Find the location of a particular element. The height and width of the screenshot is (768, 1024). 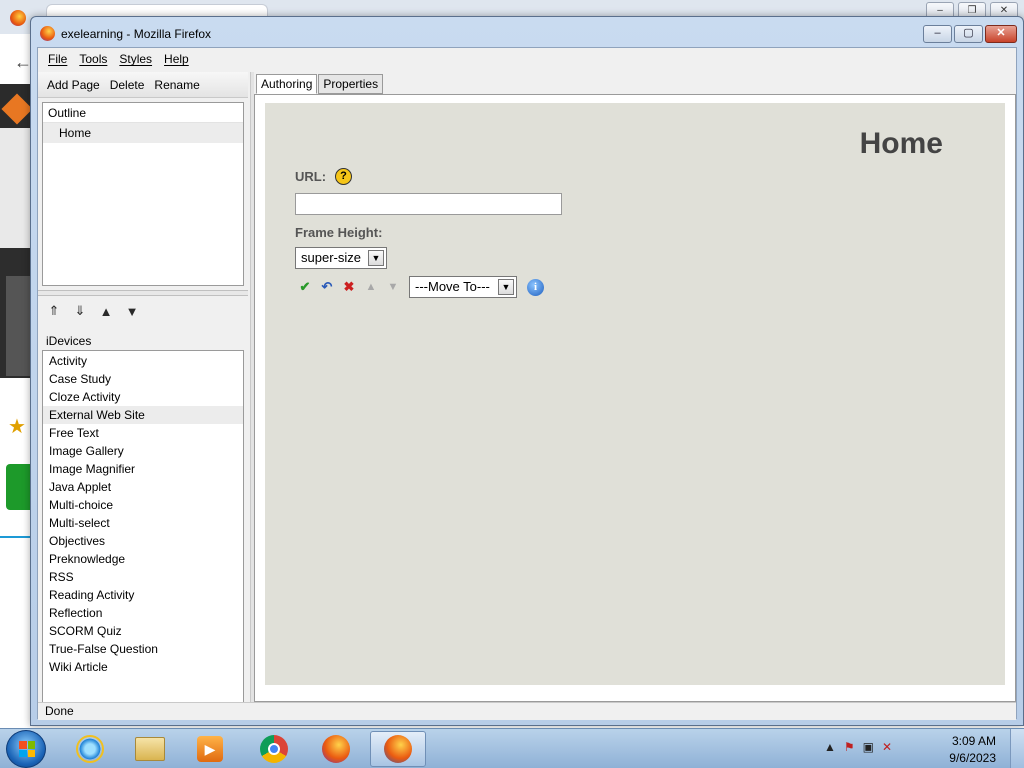

taskbar-chrome is located at coordinates (274, 749).